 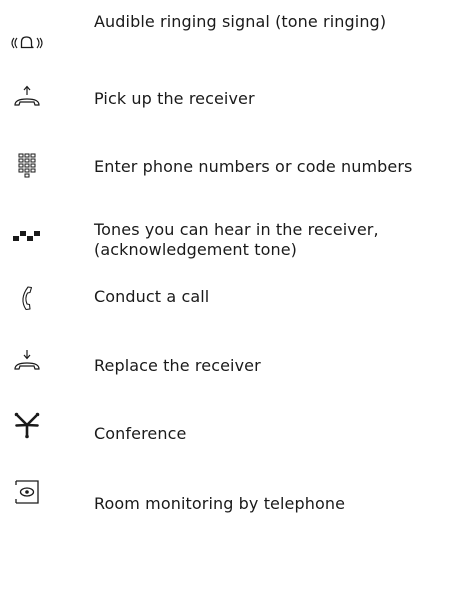 What do you see at coordinates (27, 97) in the screenshot?
I see `pick-up-receiver-icon` at bounding box center [27, 97].